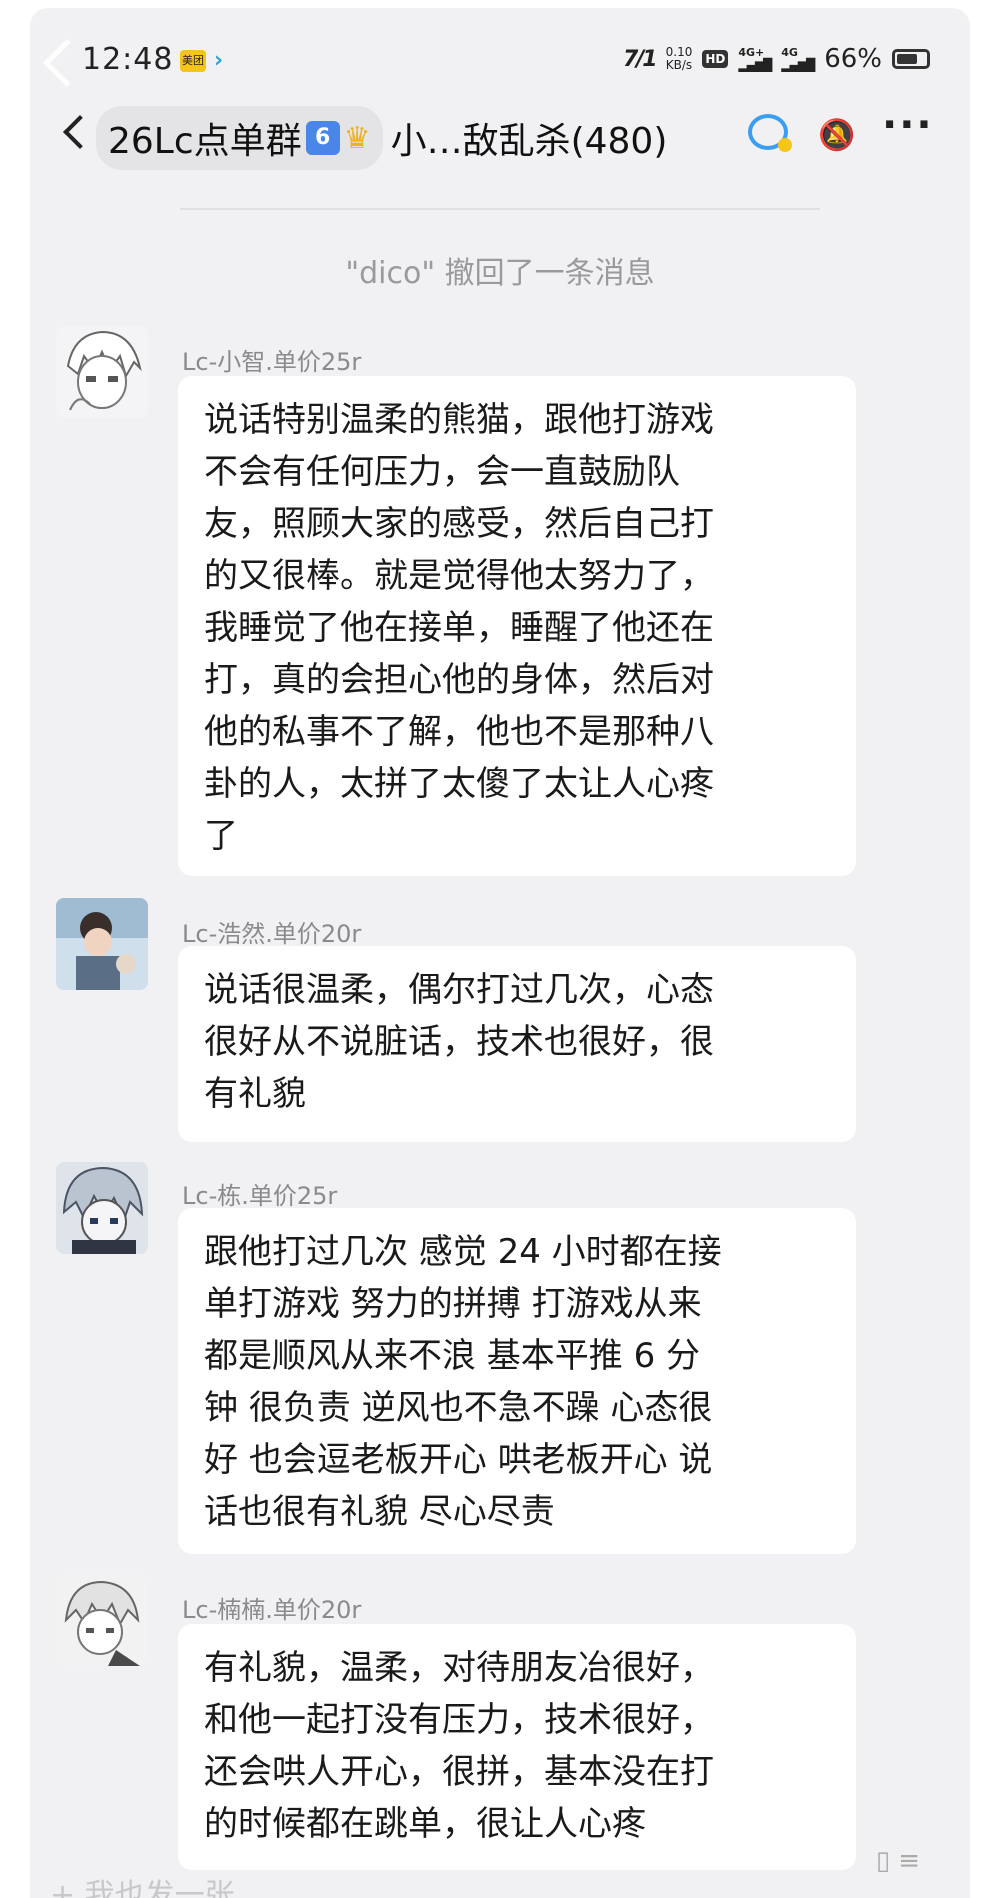  I want to click on sender-name: Lc-浩然.单价20r, so click(272, 934).